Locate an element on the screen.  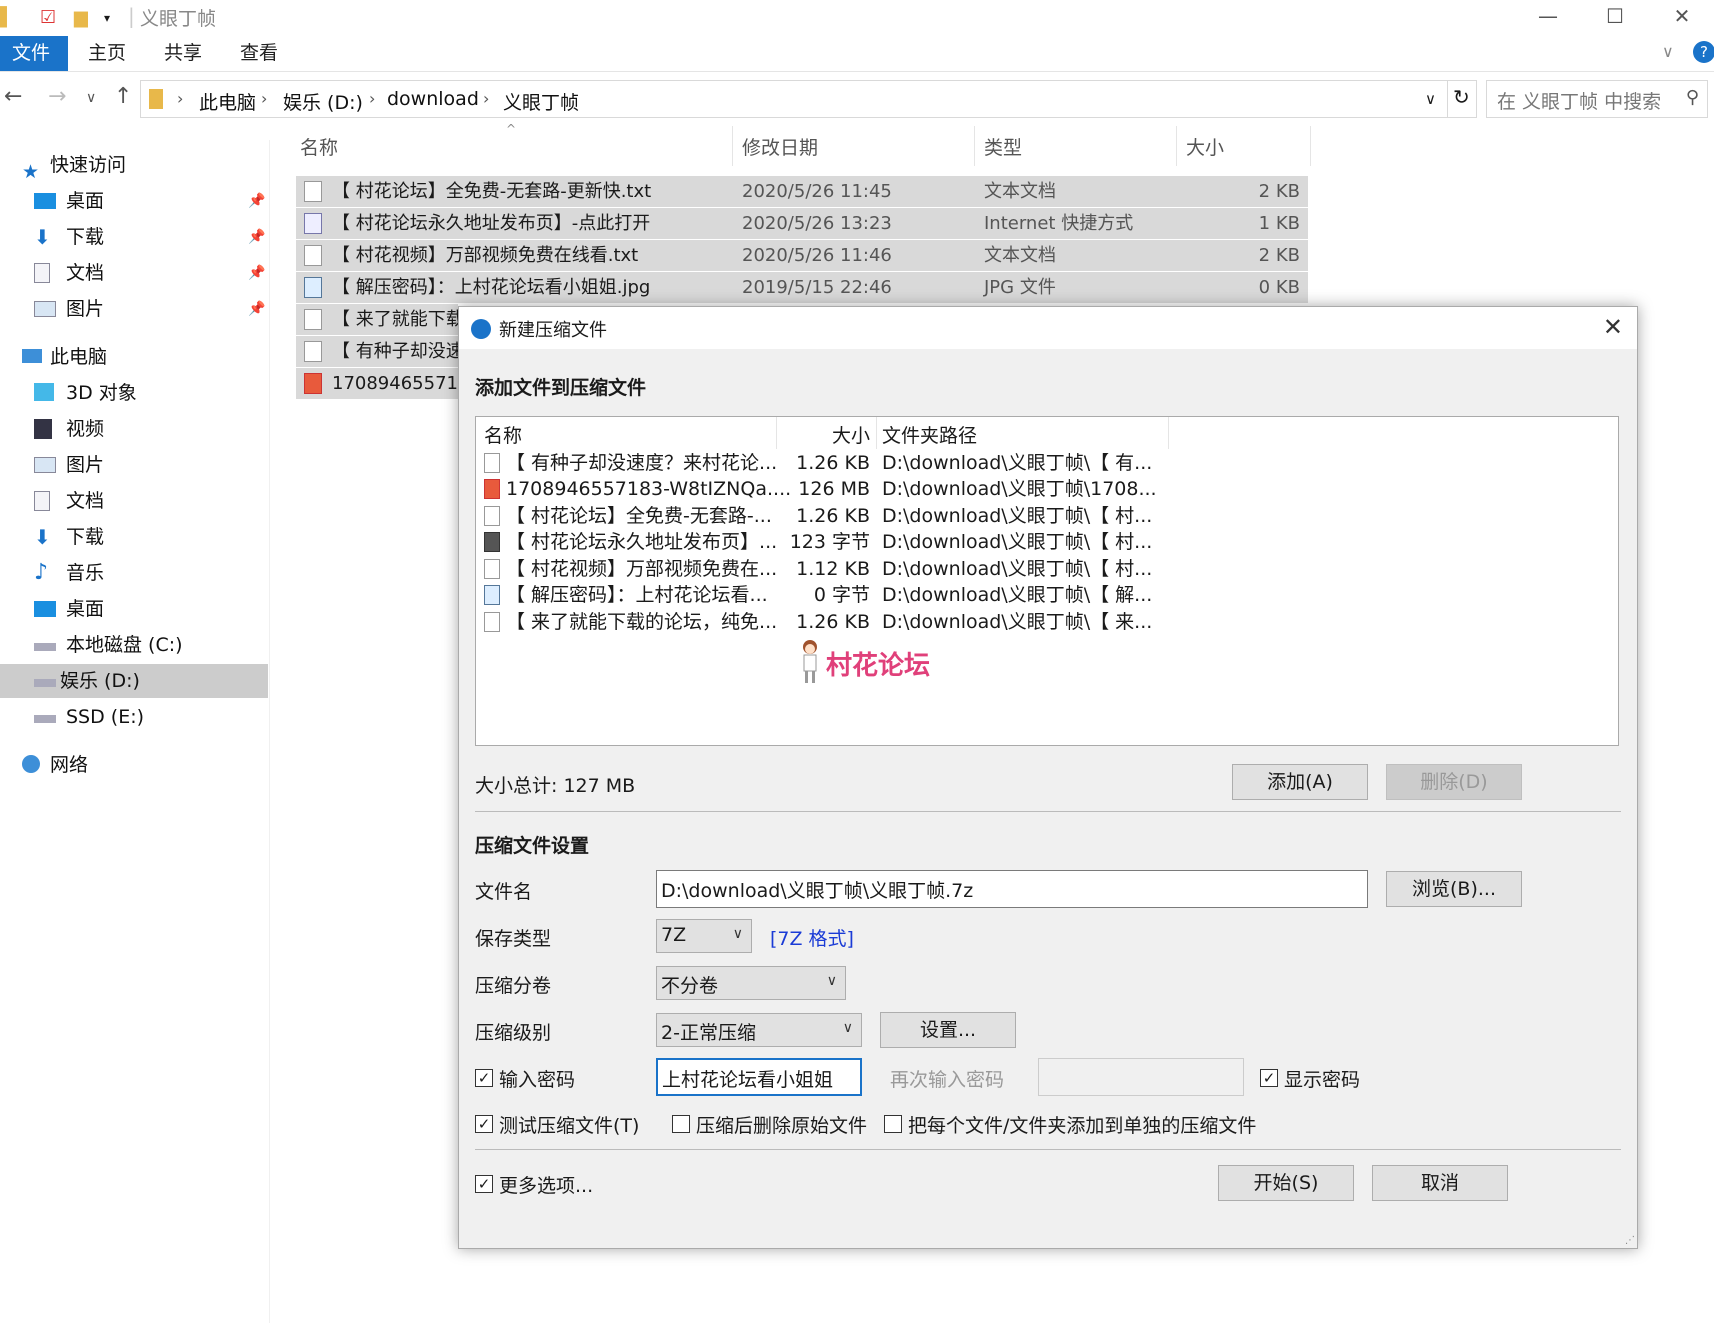
nav-music: ♪ 音乐 is located at coordinates (168, 573).